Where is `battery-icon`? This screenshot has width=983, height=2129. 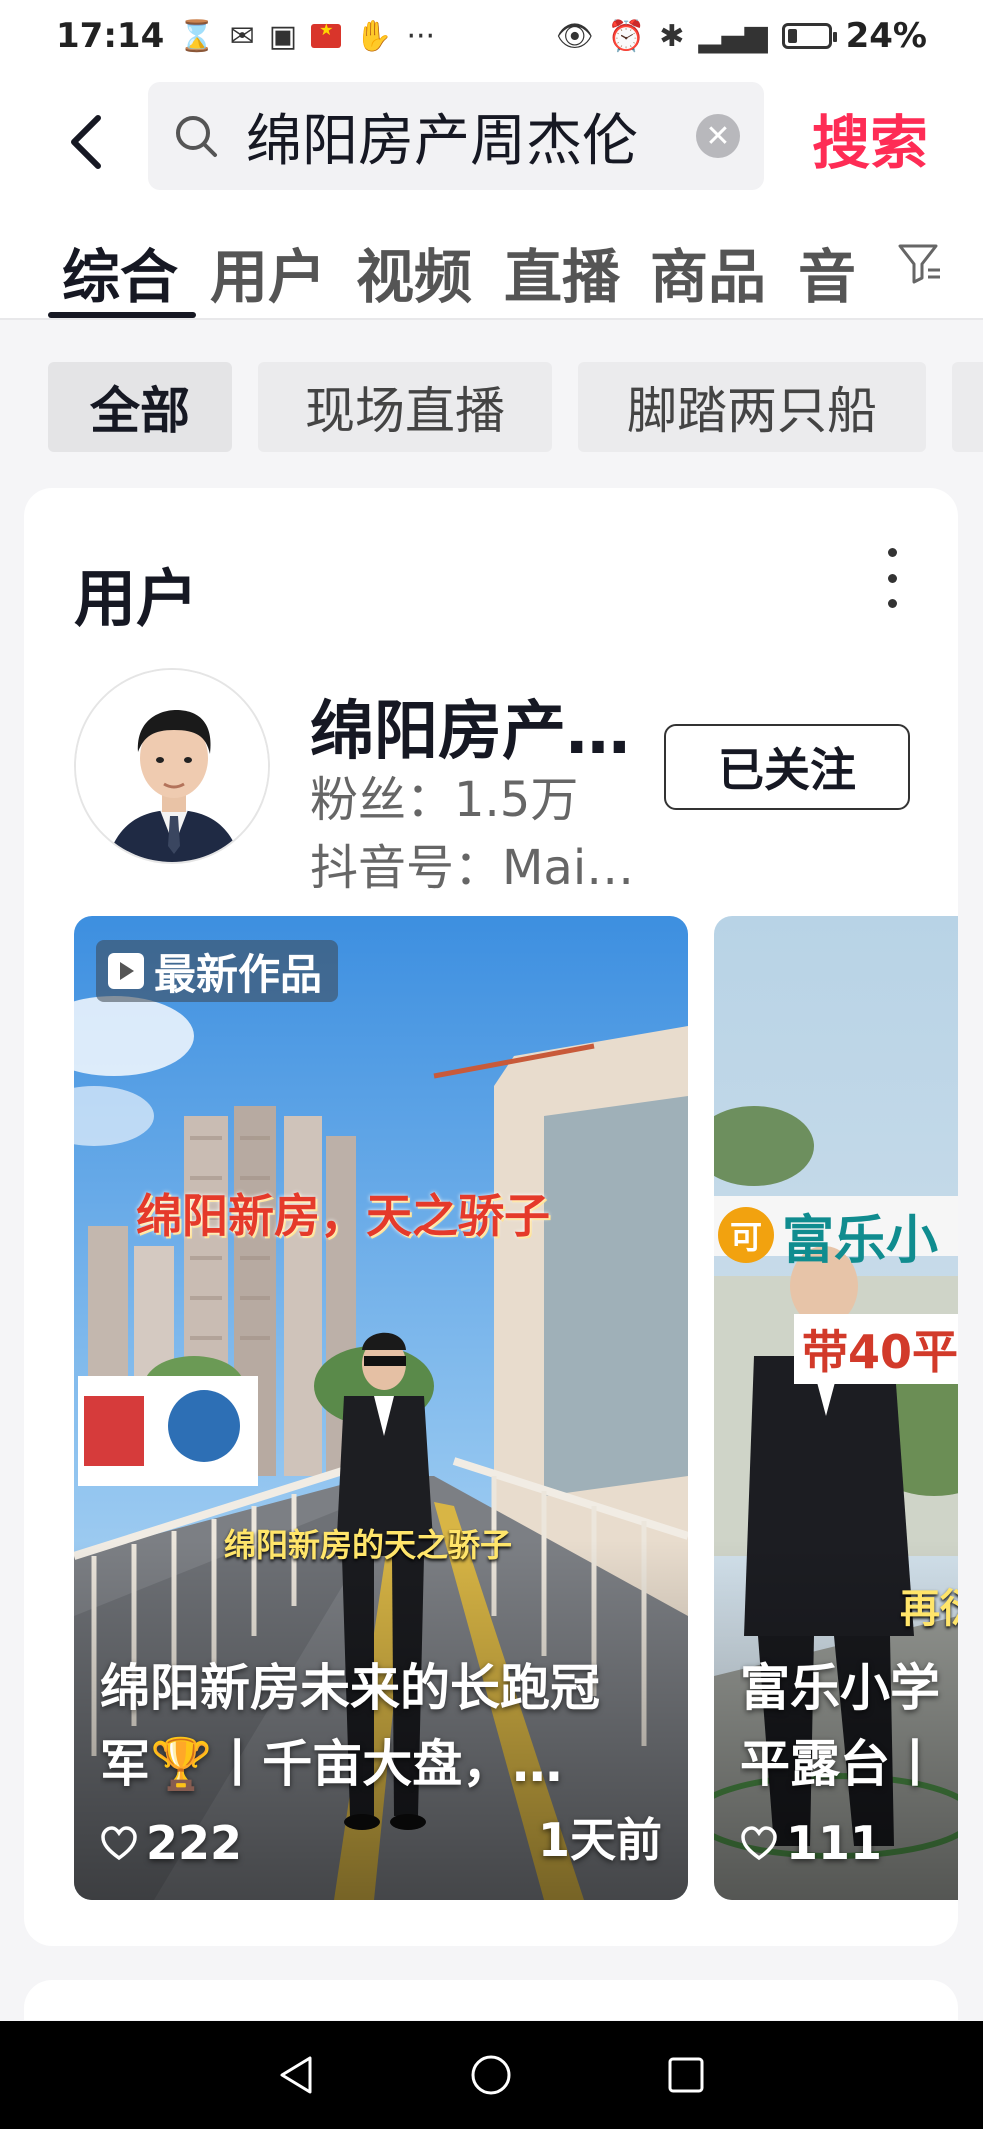
battery-icon is located at coordinates (809, 36).